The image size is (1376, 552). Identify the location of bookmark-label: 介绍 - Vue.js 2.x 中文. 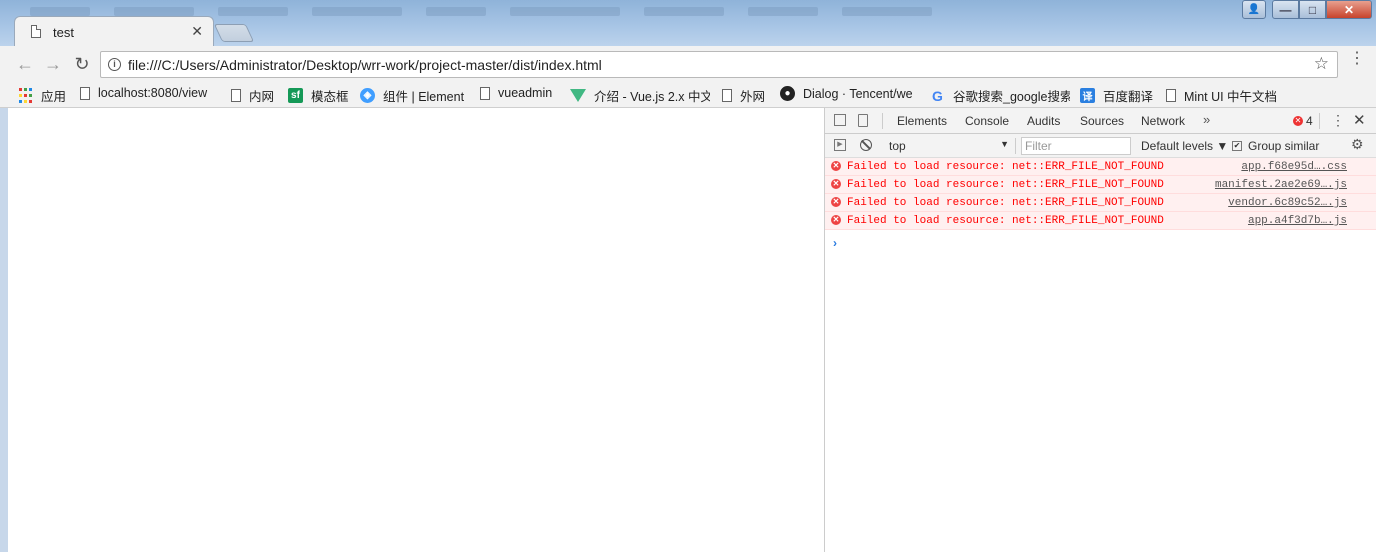
(652, 97).